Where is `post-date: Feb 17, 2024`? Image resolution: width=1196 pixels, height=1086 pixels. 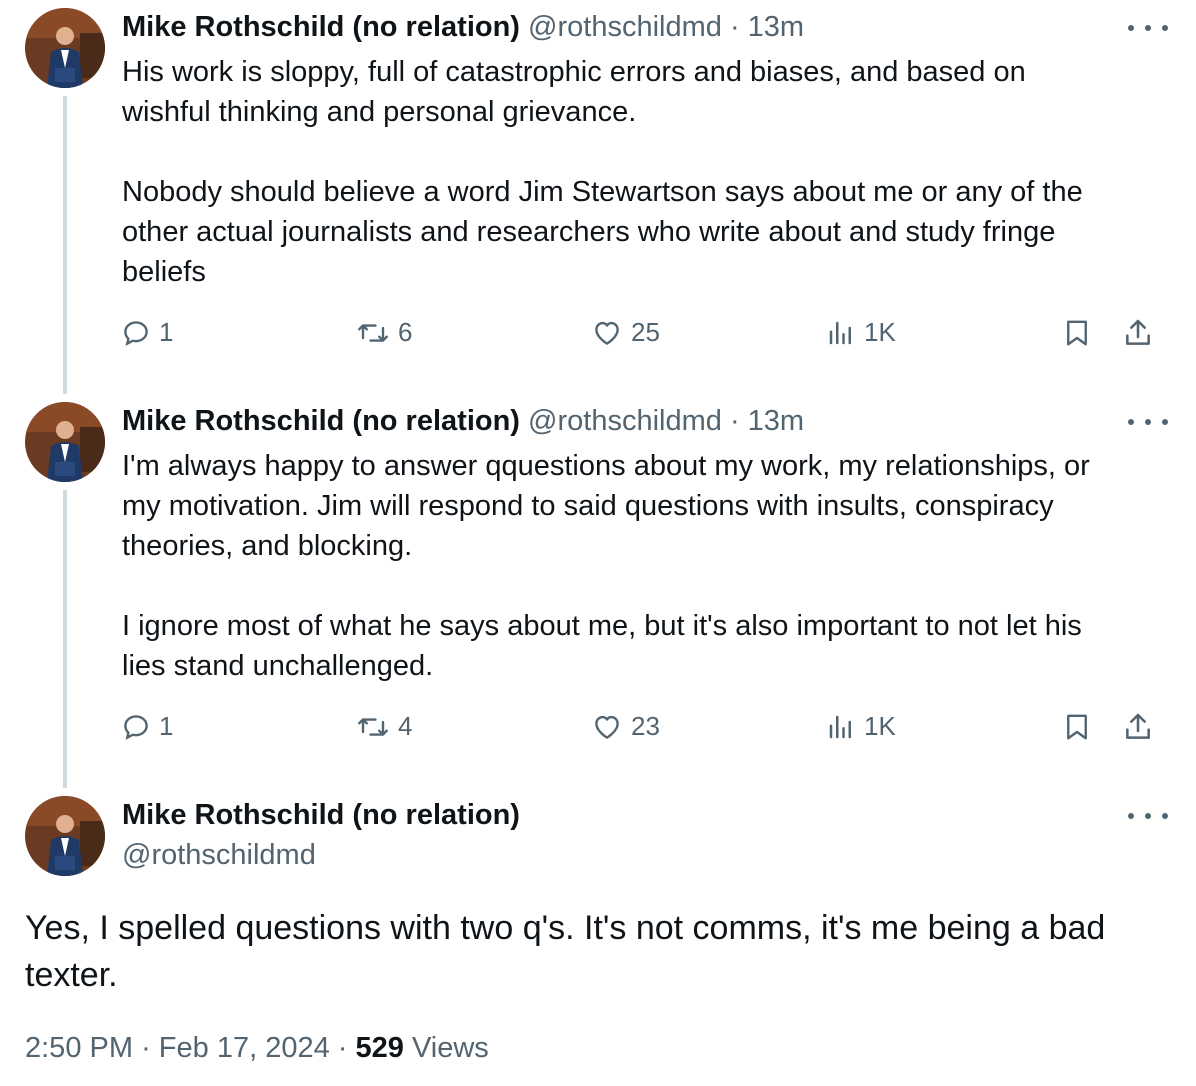 post-date: Feb 17, 2024 is located at coordinates (244, 1048).